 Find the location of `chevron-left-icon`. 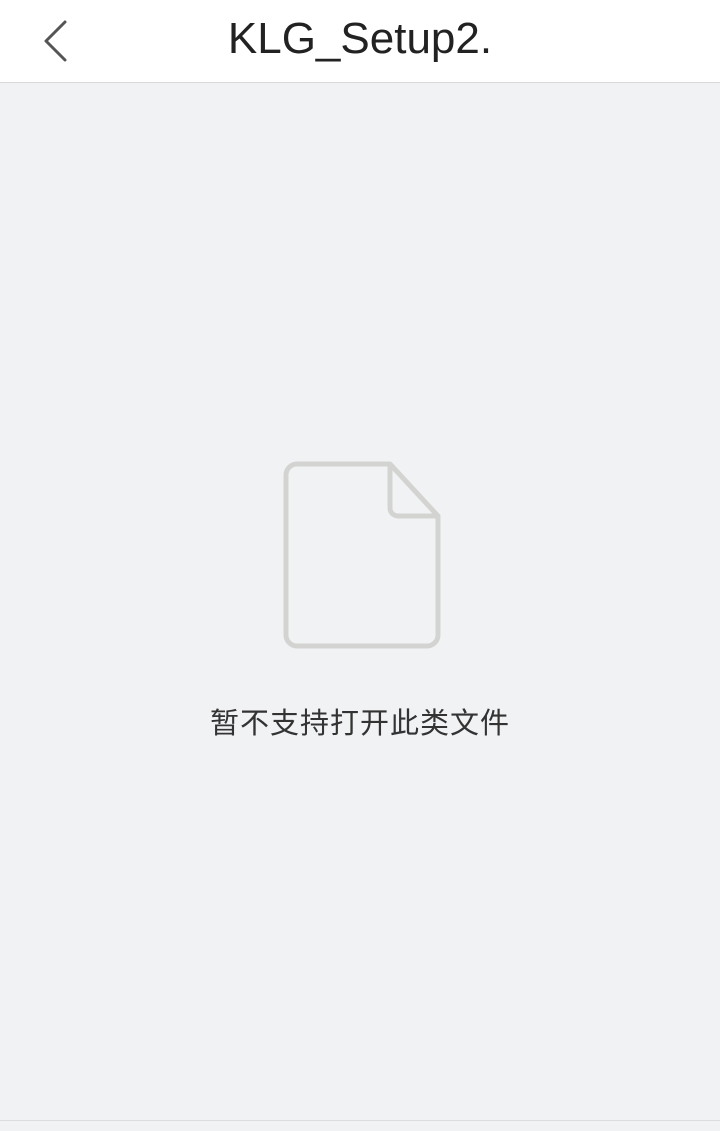

chevron-left-icon is located at coordinates (55, 41).